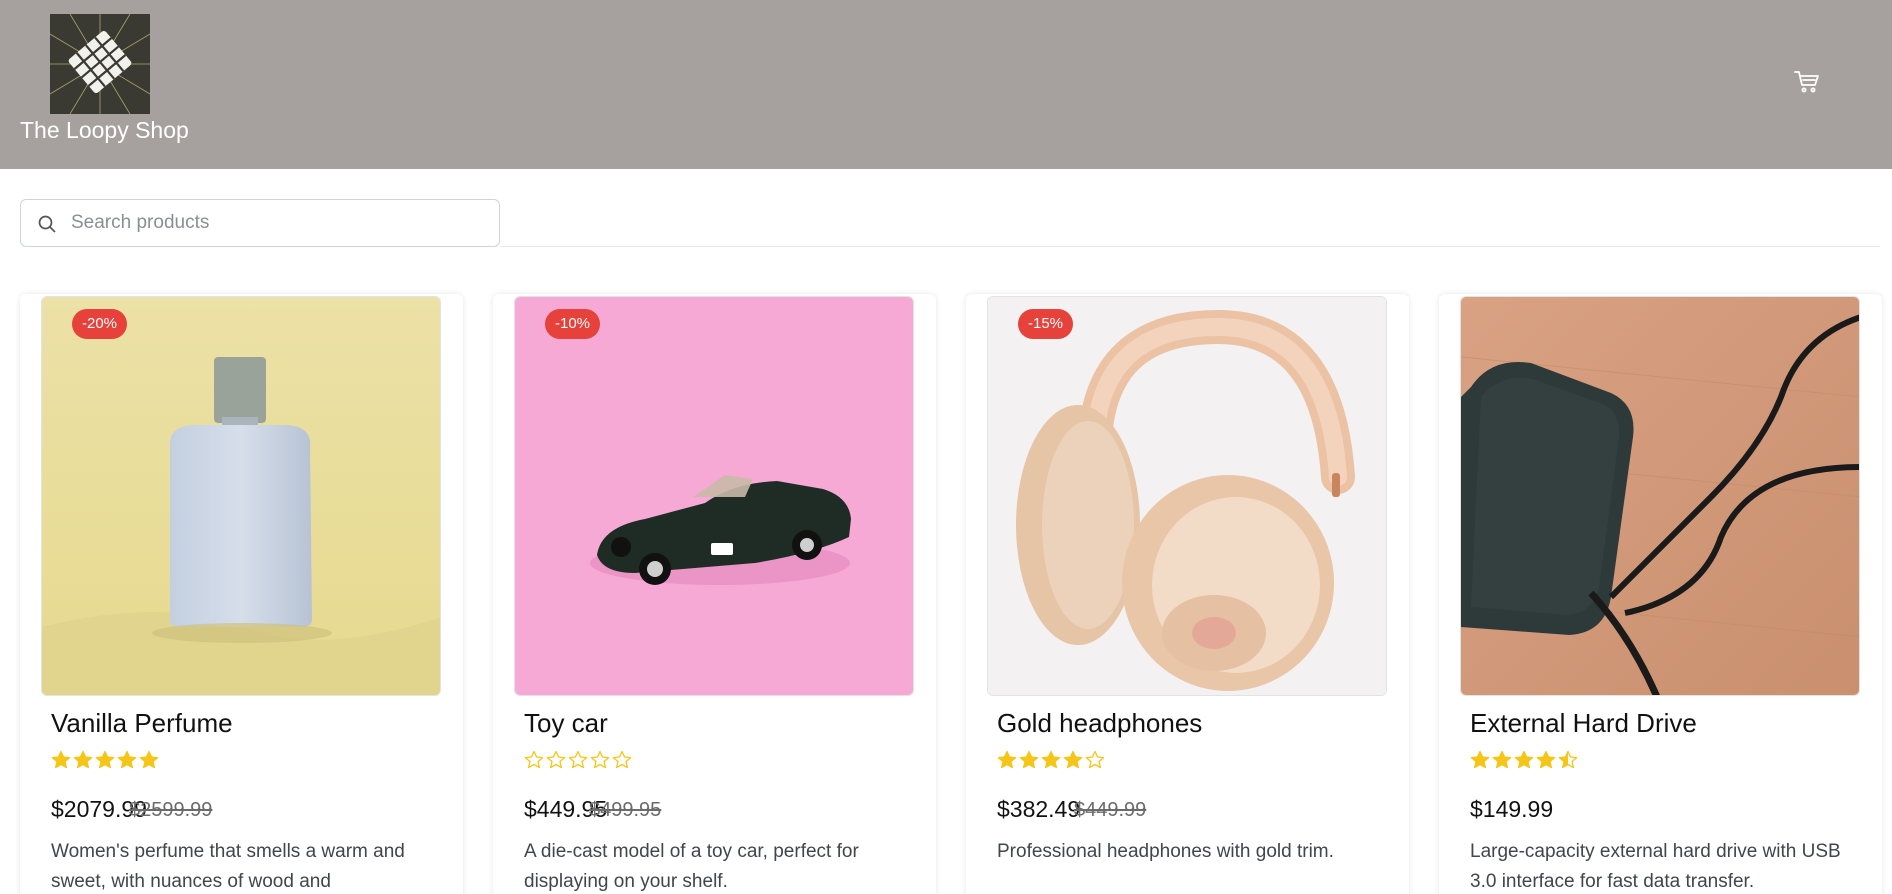 Image resolution: width=1892 pixels, height=894 pixels. Describe the element at coordinates (566, 723) in the screenshot. I see `product-title: Toy car` at that location.